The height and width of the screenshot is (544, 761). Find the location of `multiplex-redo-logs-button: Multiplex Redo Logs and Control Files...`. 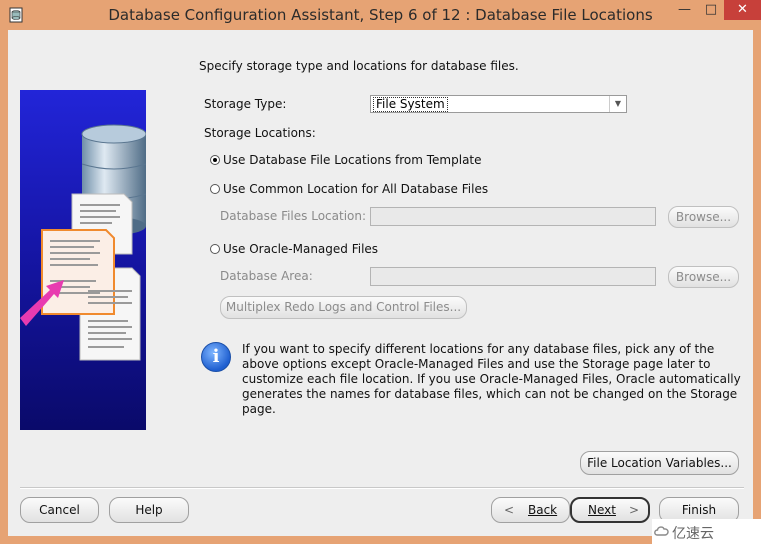

multiplex-redo-logs-button: Multiplex Redo Logs and Control Files... is located at coordinates (343, 307).